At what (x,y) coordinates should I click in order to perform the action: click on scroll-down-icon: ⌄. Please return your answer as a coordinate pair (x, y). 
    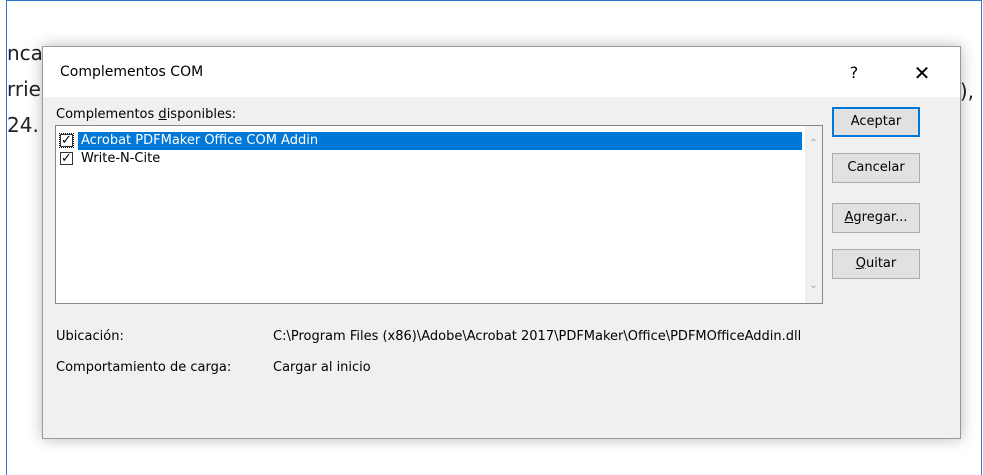
    Looking at the image, I should click on (813, 285).